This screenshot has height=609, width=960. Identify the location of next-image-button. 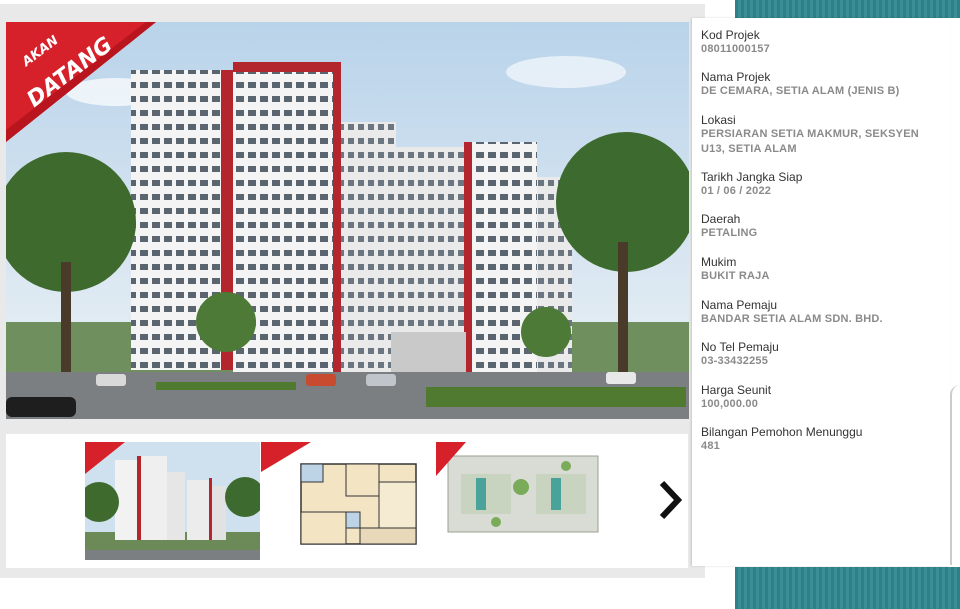
(670, 500).